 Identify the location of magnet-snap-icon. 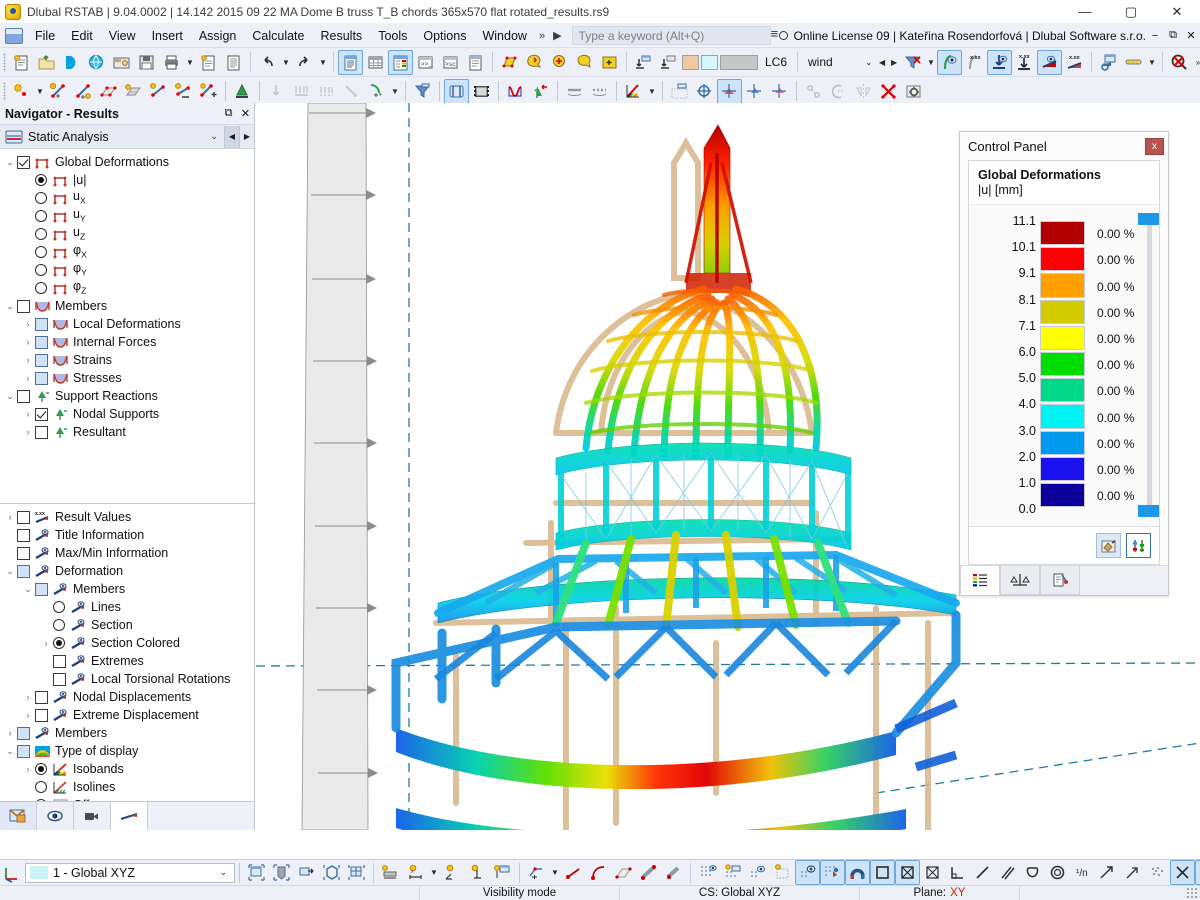
(857, 872).